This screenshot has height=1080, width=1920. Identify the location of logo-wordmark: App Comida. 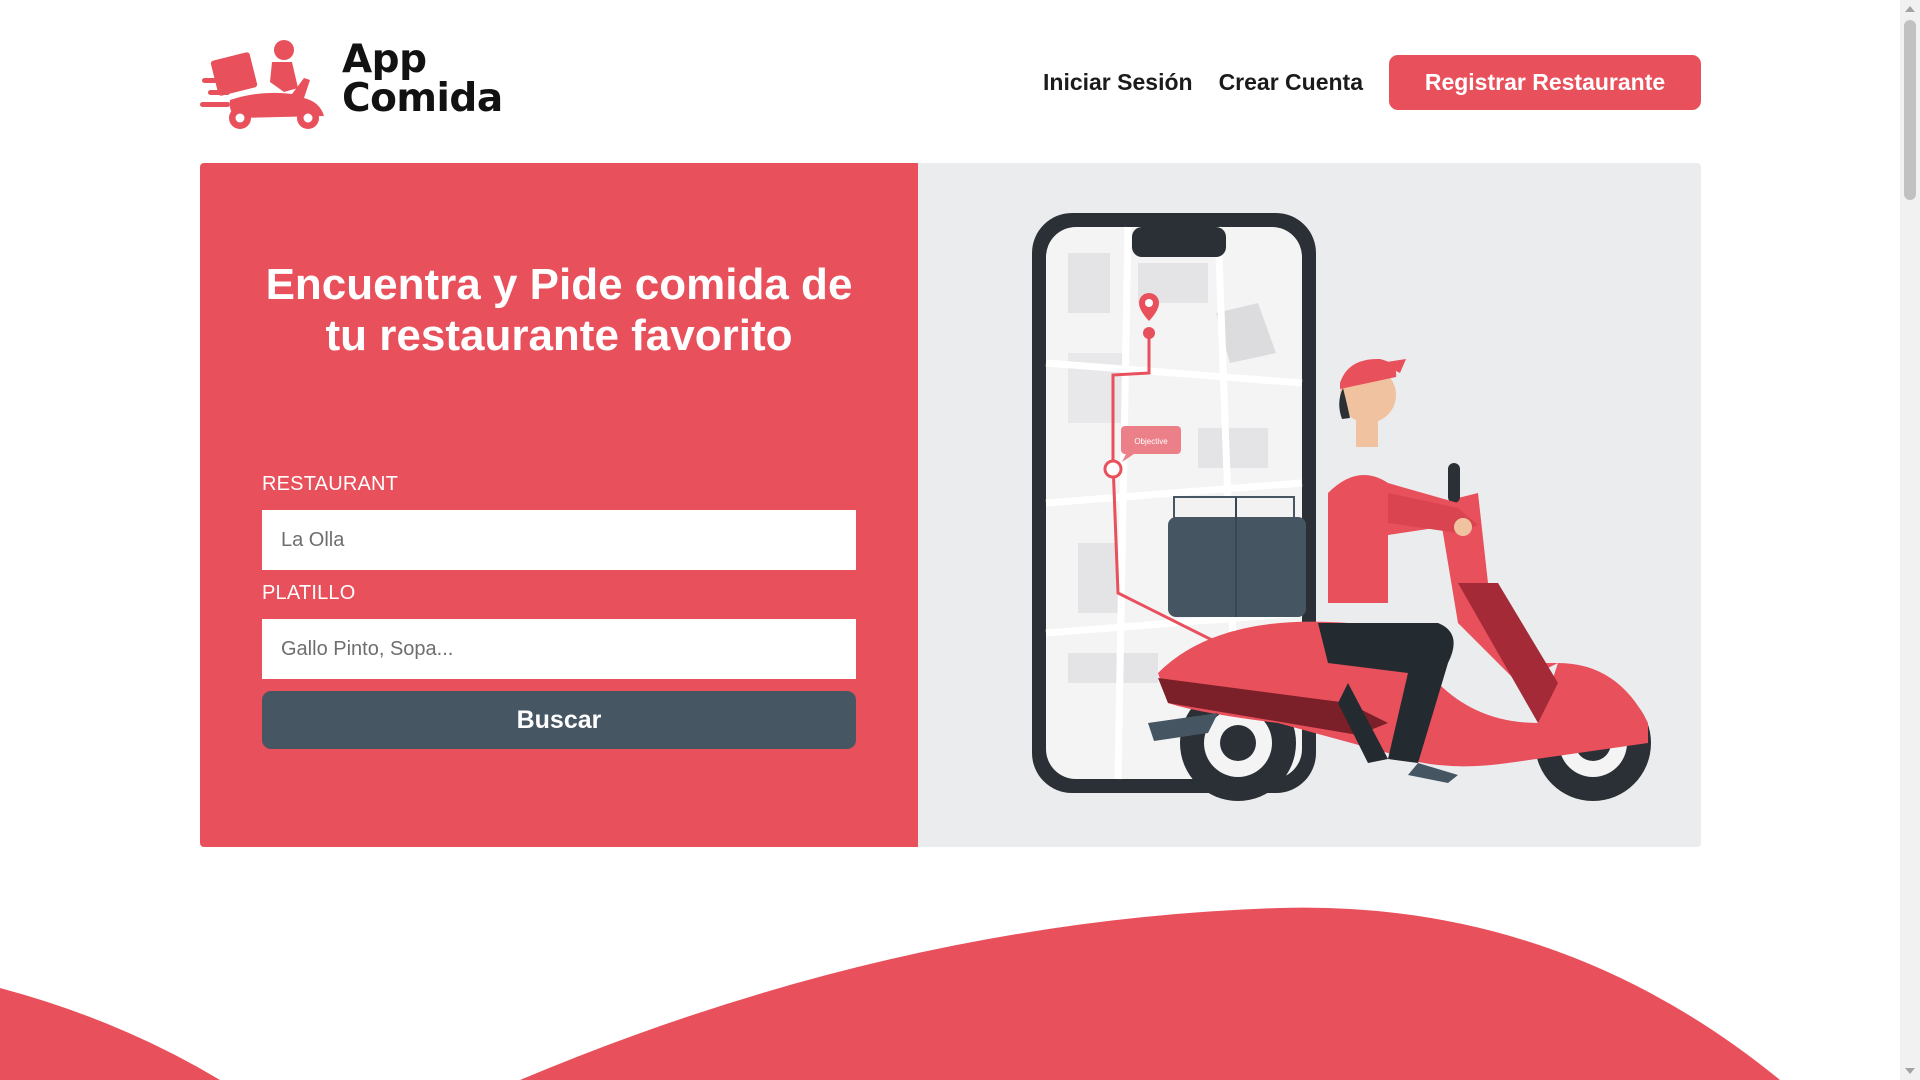
(422, 79).